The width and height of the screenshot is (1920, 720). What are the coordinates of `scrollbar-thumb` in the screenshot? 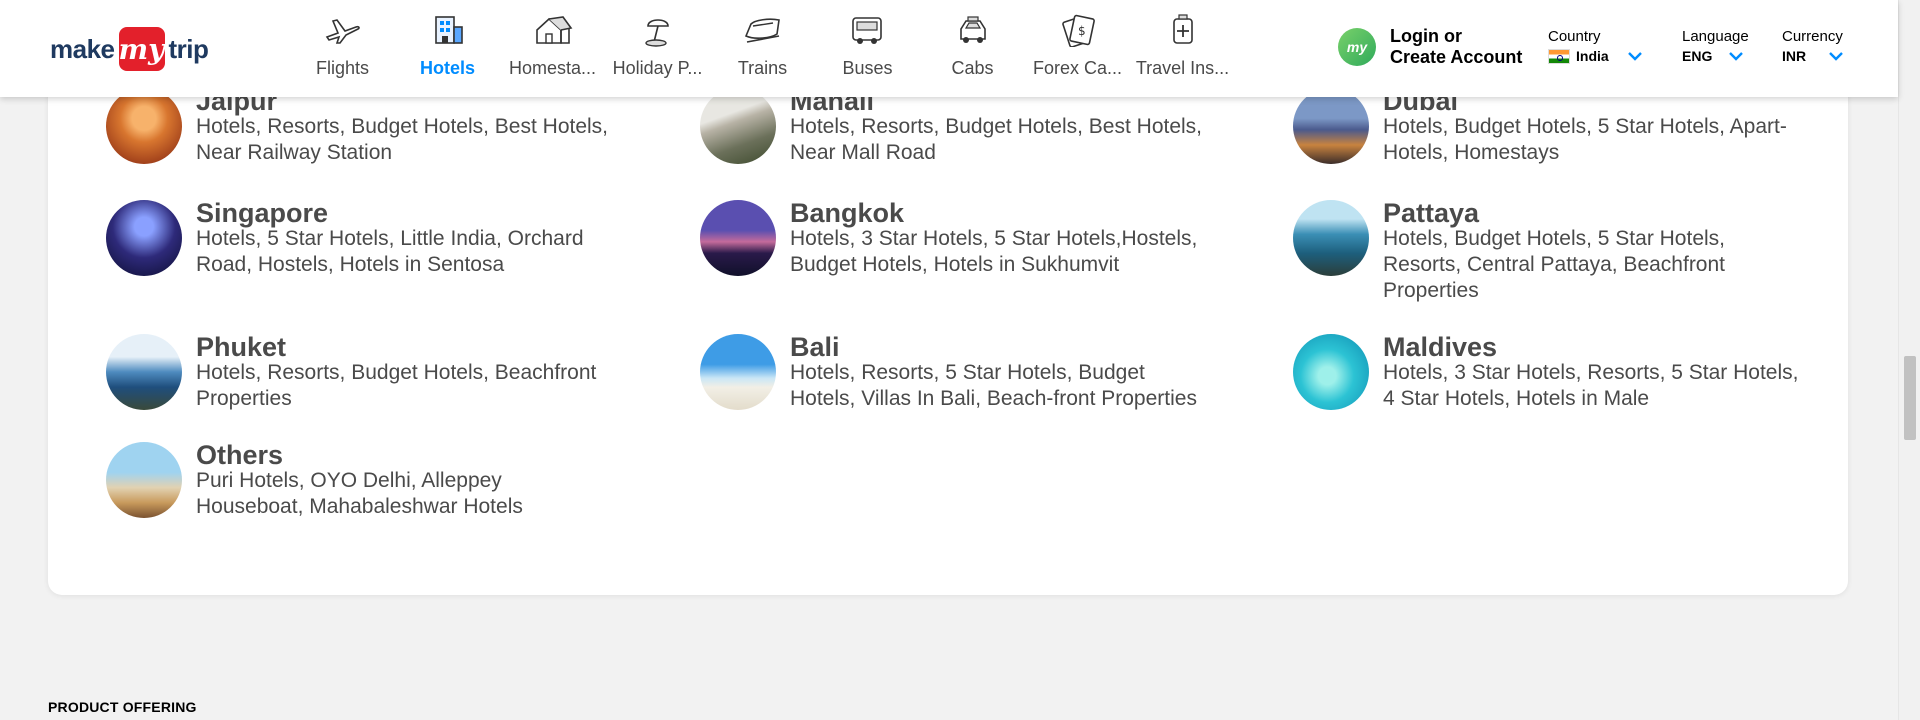 It's located at (1910, 398).